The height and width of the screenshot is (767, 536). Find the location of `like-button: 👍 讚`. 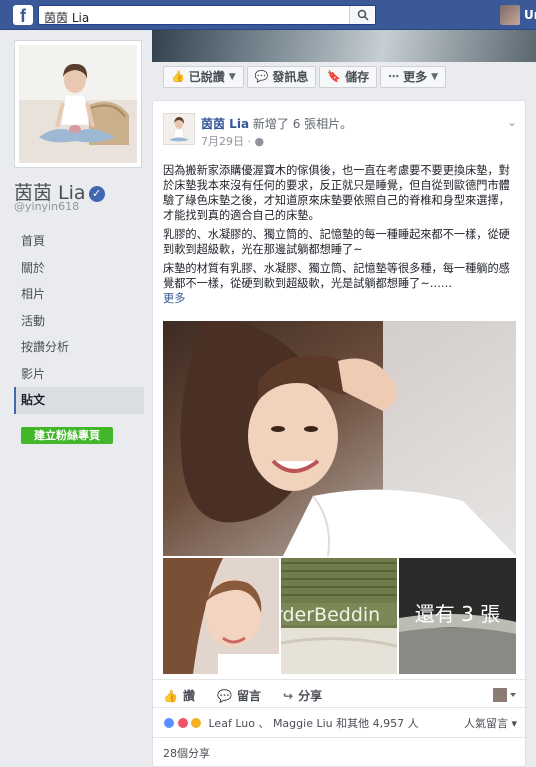

like-button: 👍 讚 is located at coordinates (179, 695).